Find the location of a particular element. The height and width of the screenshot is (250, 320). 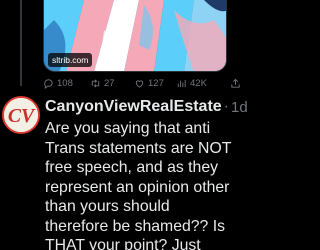

author-avatar: CV is located at coordinates (21, 115).